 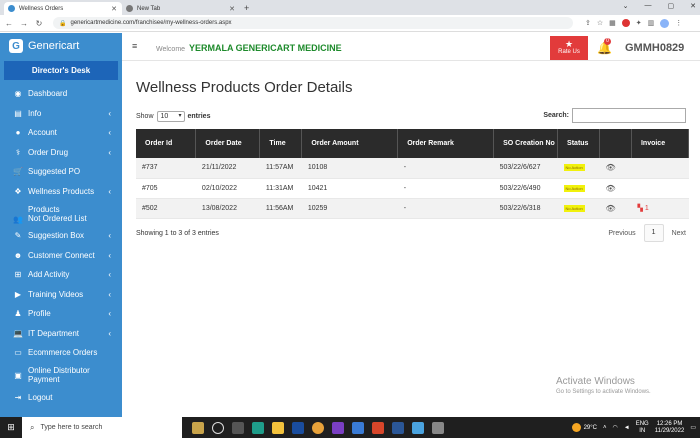 What do you see at coordinates (181, 8) in the screenshot?
I see `tab-new-tab: New Tab ✕` at bounding box center [181, 8].